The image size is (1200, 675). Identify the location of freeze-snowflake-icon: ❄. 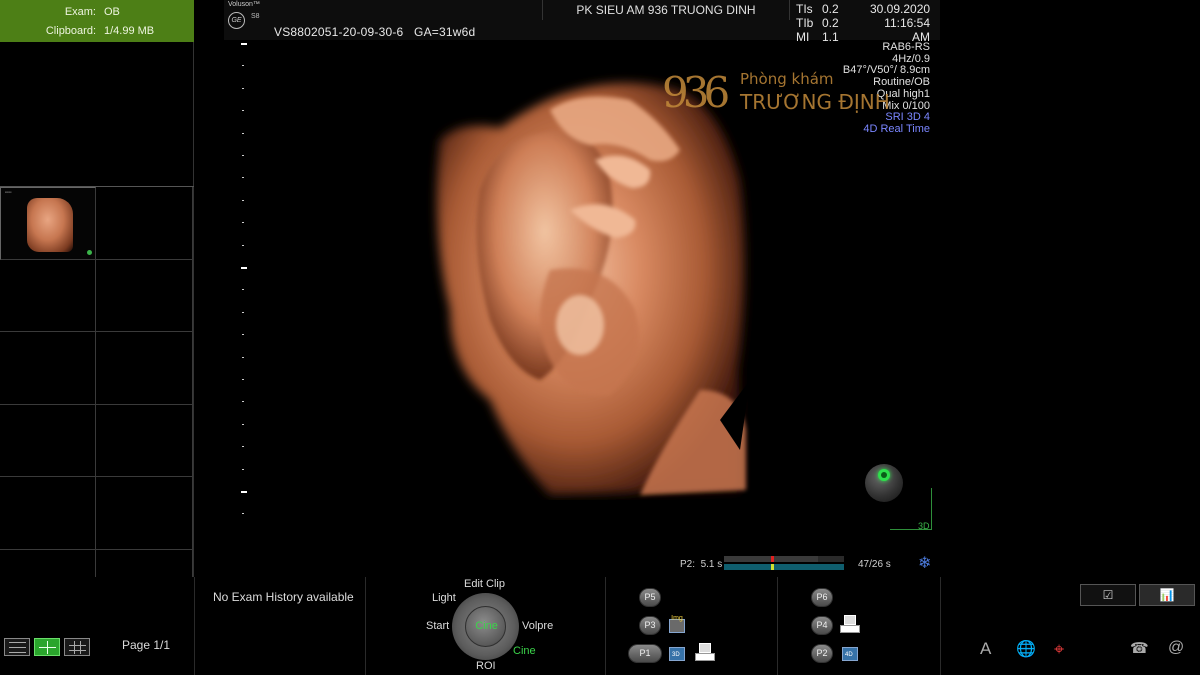
(924, 563).